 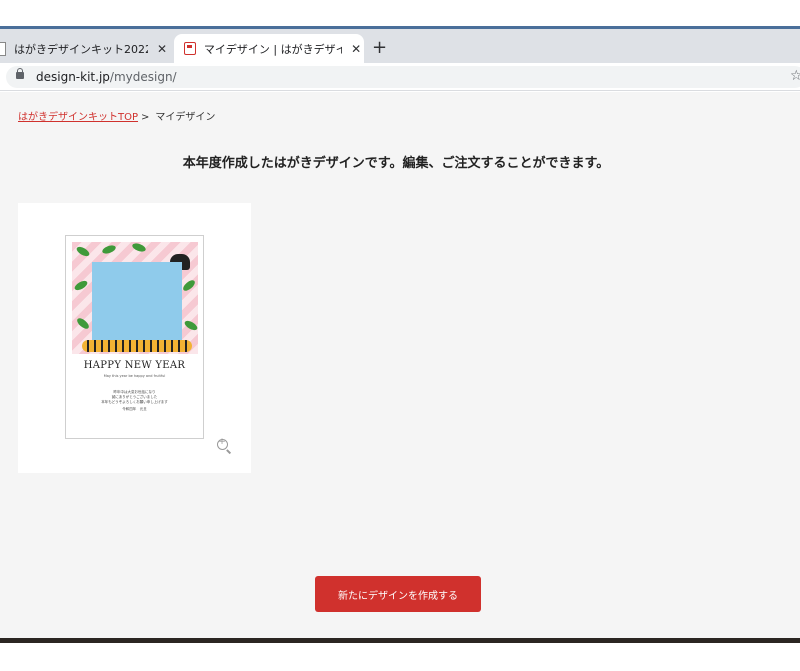 I want to click on url-field: design-kit.jp/mydesign/, so click(x=403, y=77).